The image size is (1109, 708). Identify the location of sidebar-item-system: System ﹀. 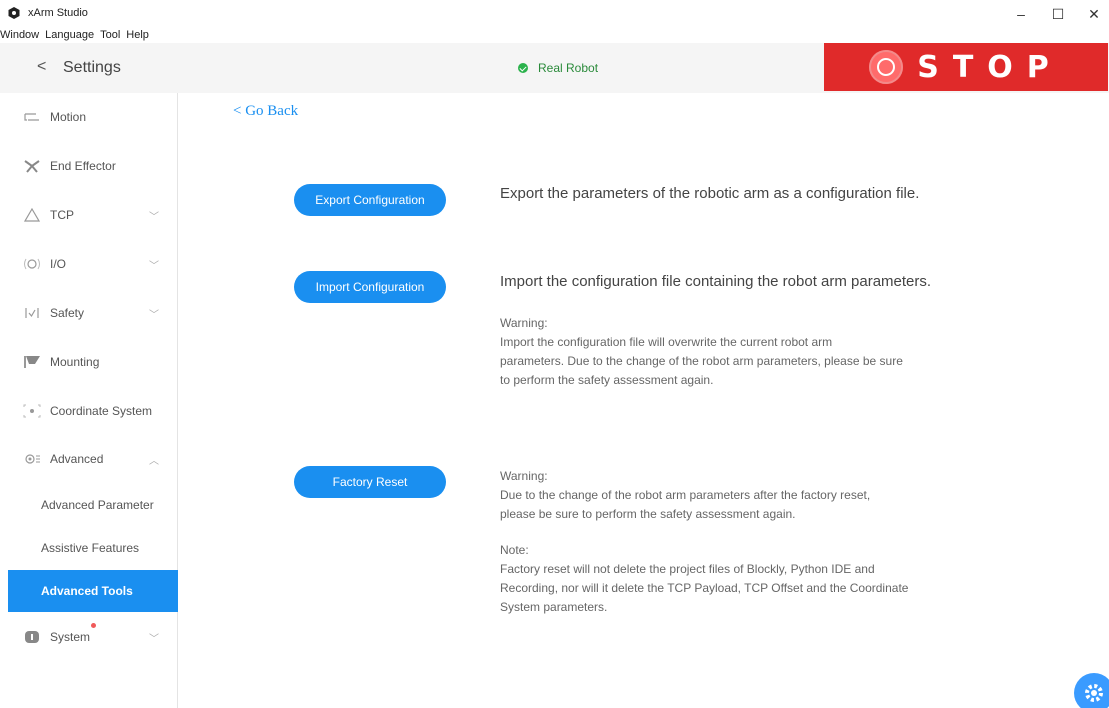
(89, 637).